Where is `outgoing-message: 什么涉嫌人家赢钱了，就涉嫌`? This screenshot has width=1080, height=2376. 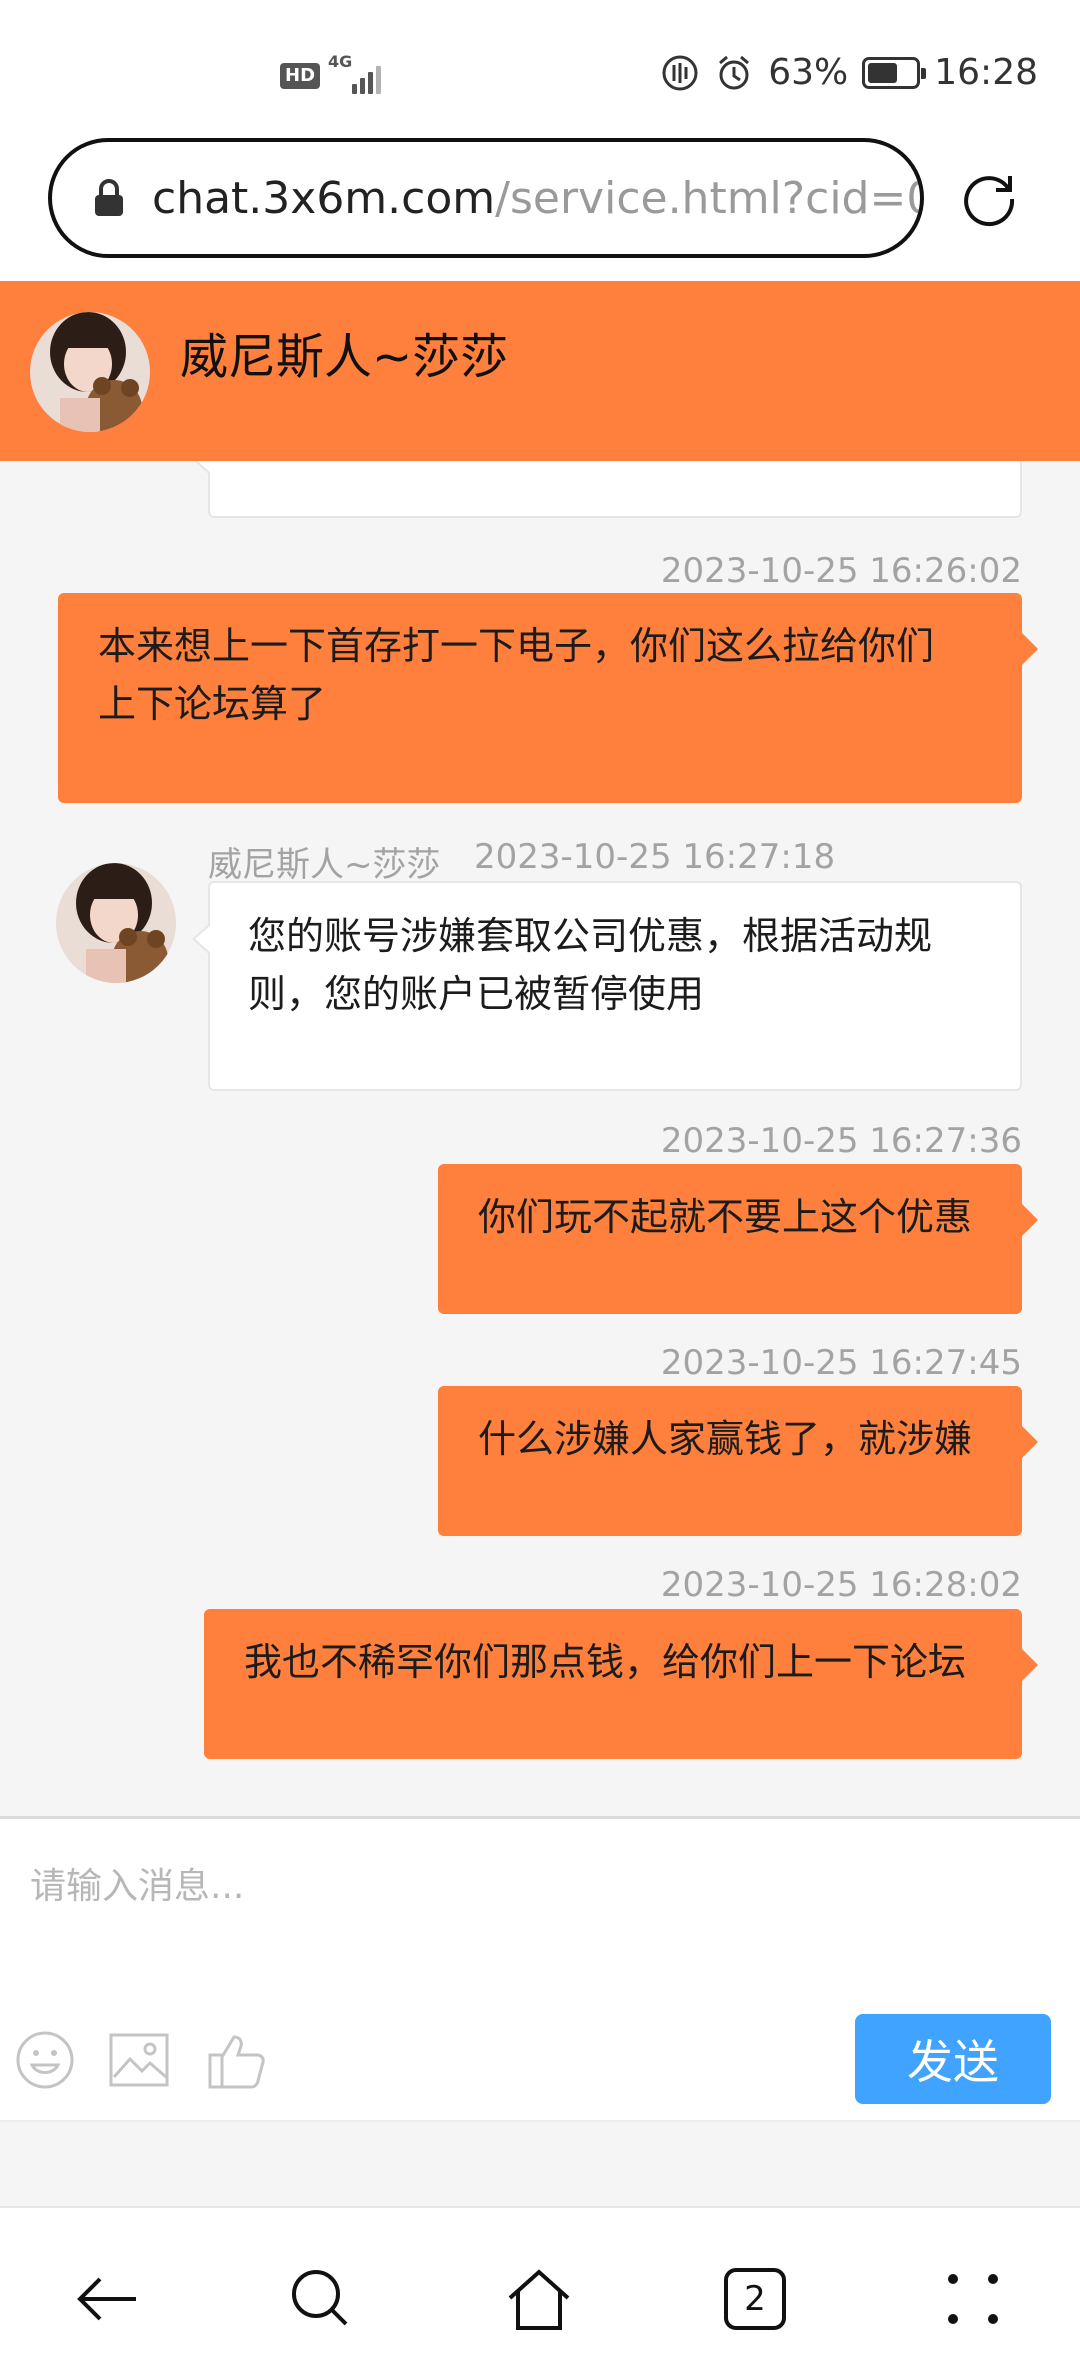
outgoing-message: 什么涉嫌人家赢钱了，就涉嫌 is located at coordinates (738, 1461).